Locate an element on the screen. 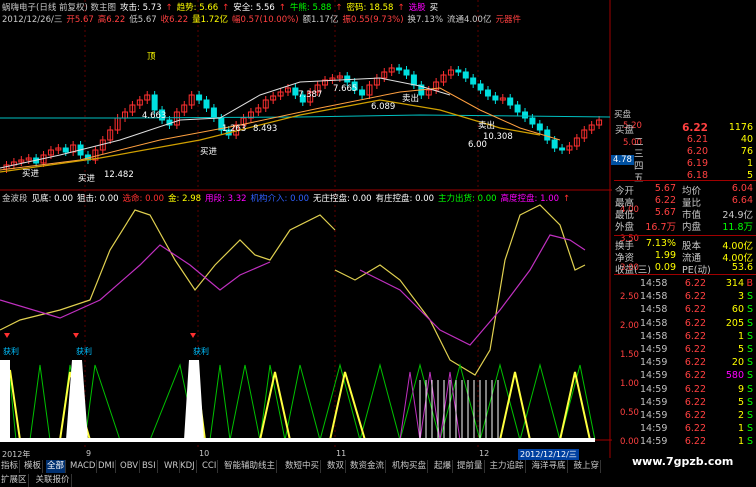  price-label: 4.663 is located at coordinates (154, 116).